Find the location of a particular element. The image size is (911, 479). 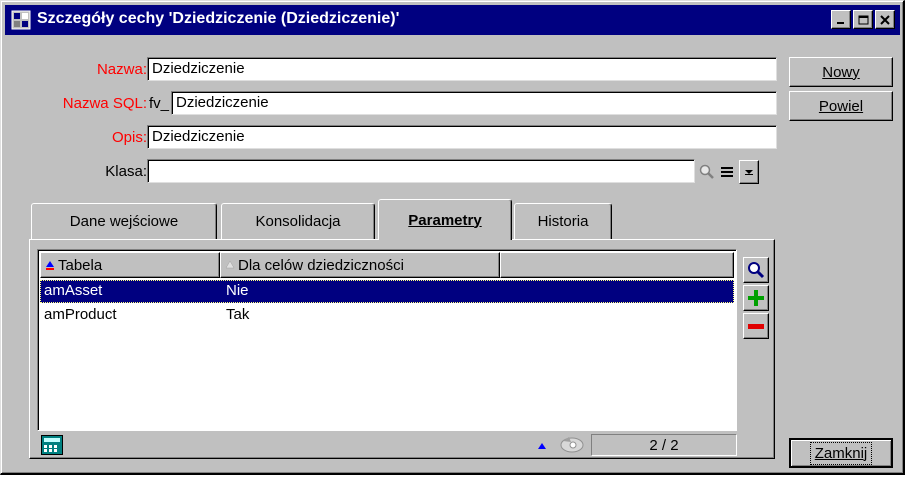

list-icon is located at coordinates (727, 172).